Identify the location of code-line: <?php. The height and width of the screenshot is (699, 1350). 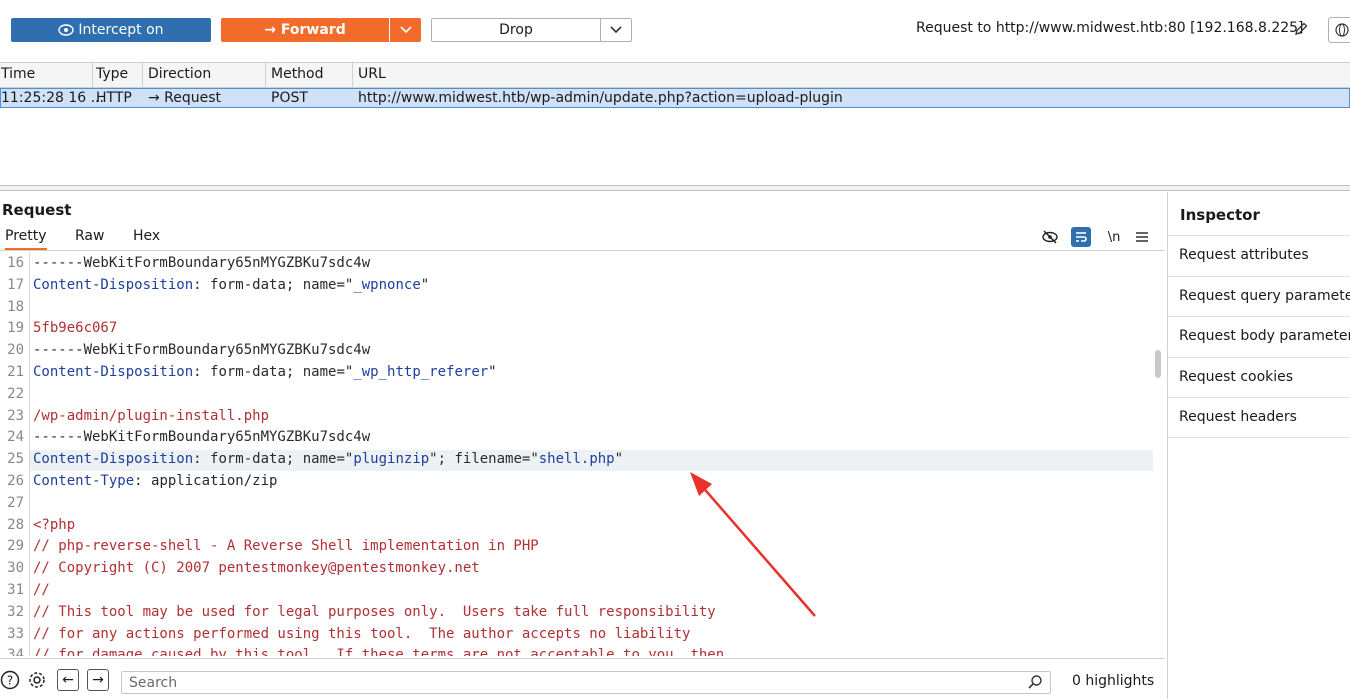
(54, 525).